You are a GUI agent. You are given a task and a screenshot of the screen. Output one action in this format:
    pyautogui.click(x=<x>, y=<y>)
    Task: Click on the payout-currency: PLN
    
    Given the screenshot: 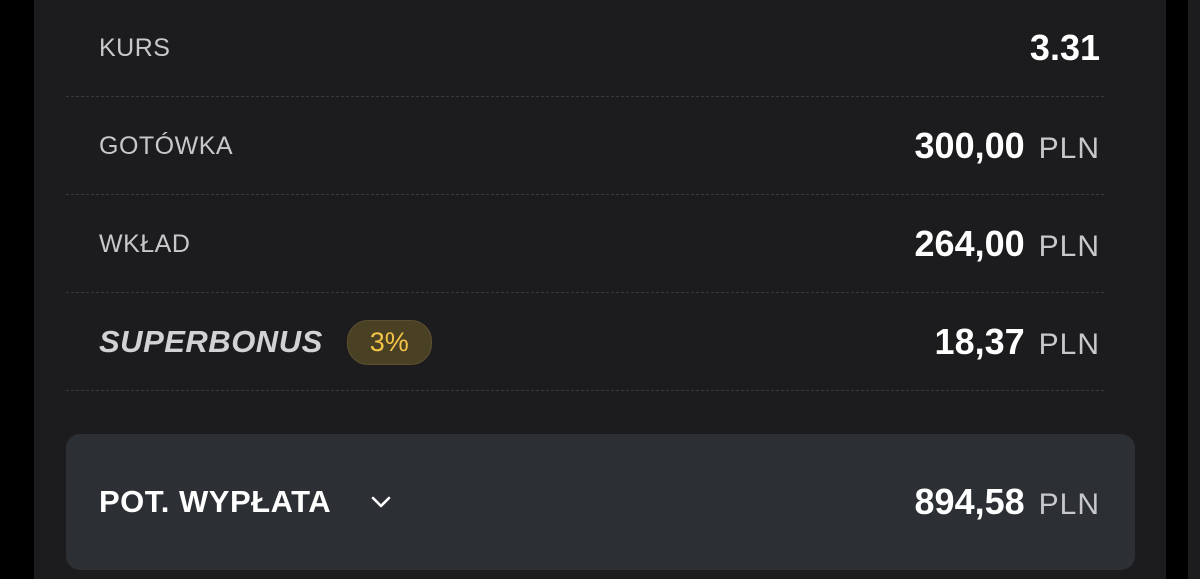 What is the action you would take?
    pyautogui.click(x=1069, y=504)
    